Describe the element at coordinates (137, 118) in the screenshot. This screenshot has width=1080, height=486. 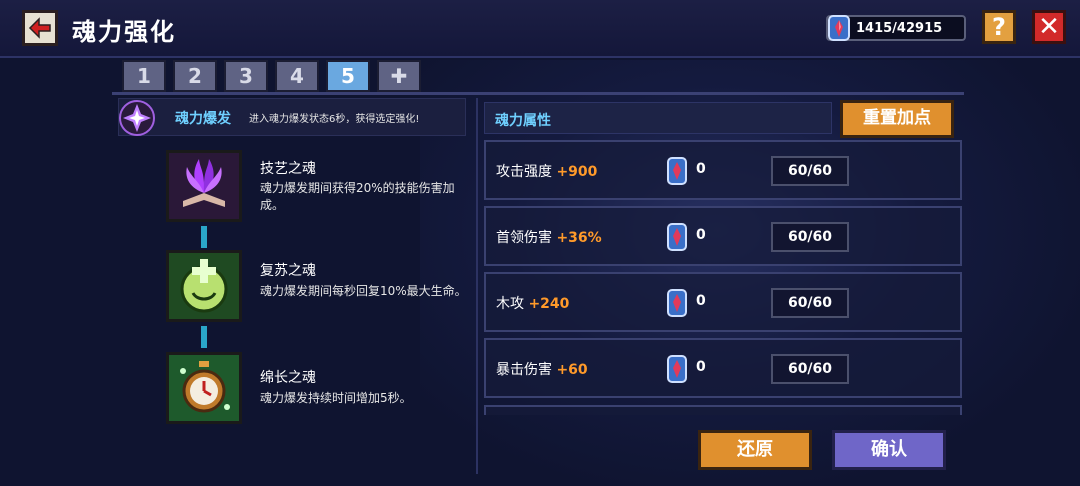
I see `soul-burst-icon` at that location.